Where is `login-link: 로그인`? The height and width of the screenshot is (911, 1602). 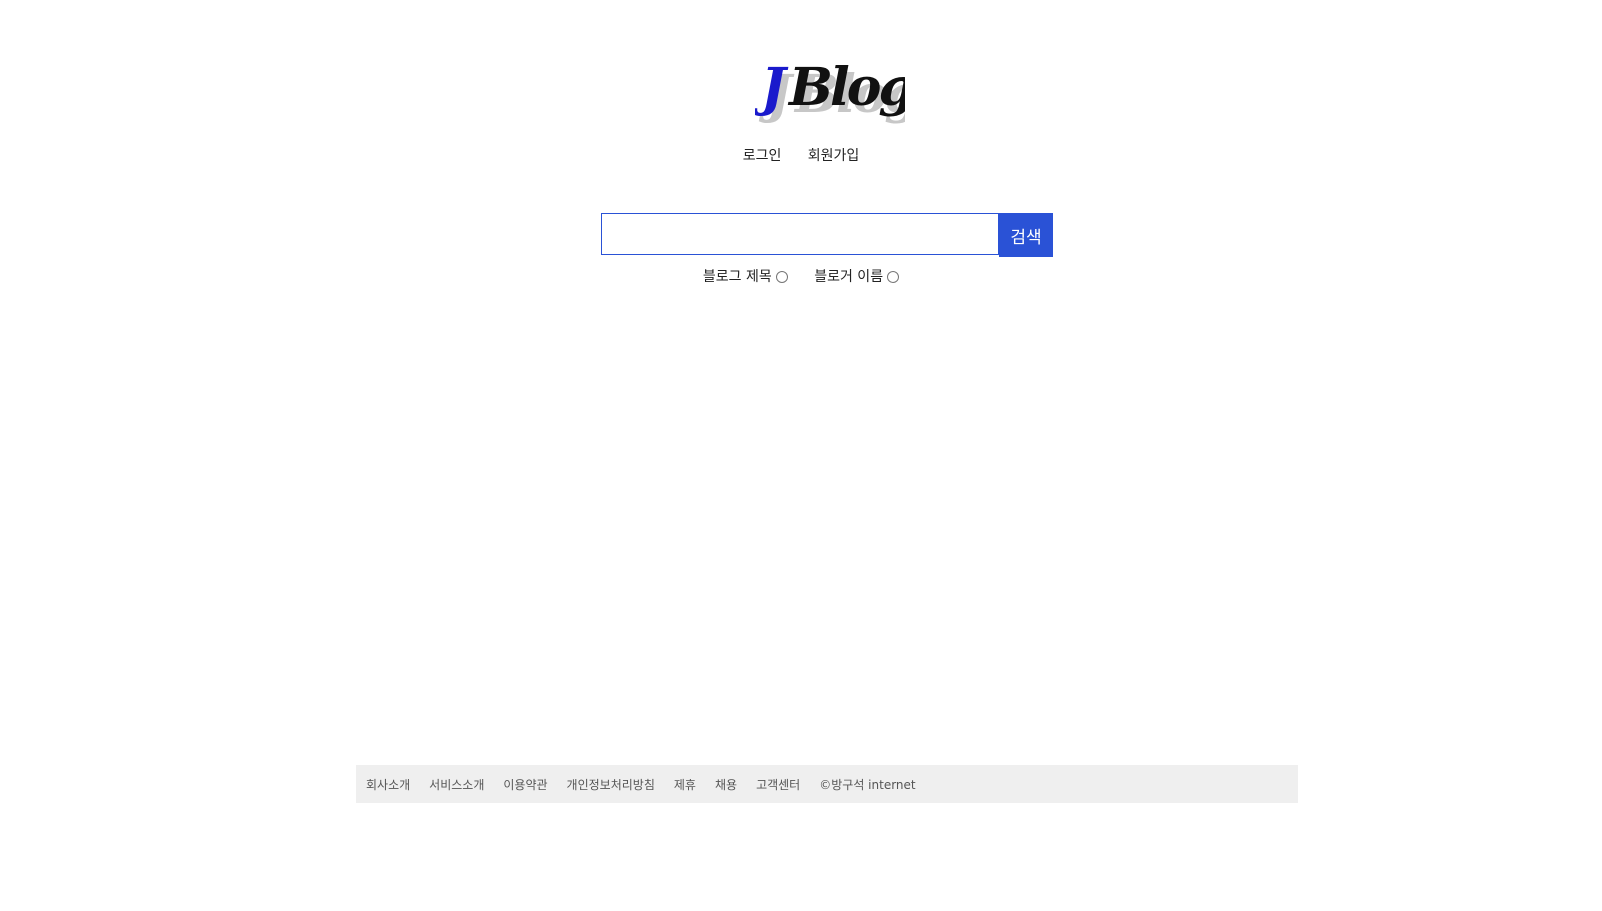
login-link: 로그인 is located at coordinates (762, 156).